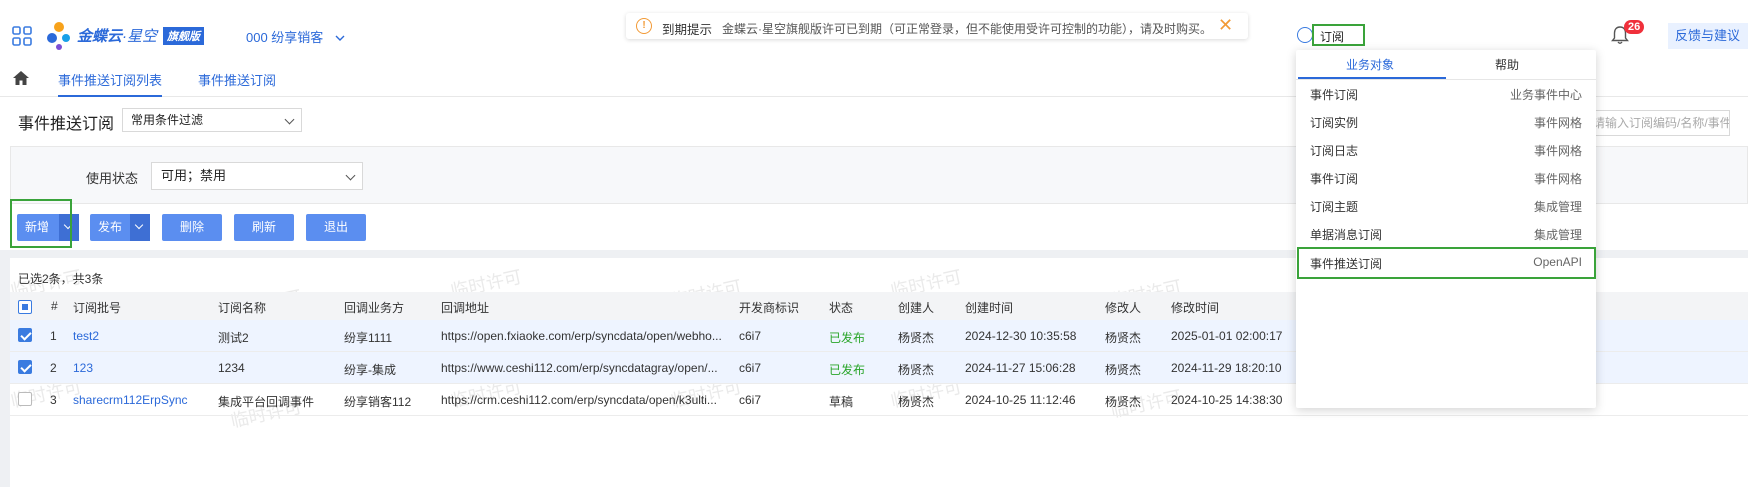  I want to click on row-created: 2024-12-30 10:35:58, so click(1021, 336).